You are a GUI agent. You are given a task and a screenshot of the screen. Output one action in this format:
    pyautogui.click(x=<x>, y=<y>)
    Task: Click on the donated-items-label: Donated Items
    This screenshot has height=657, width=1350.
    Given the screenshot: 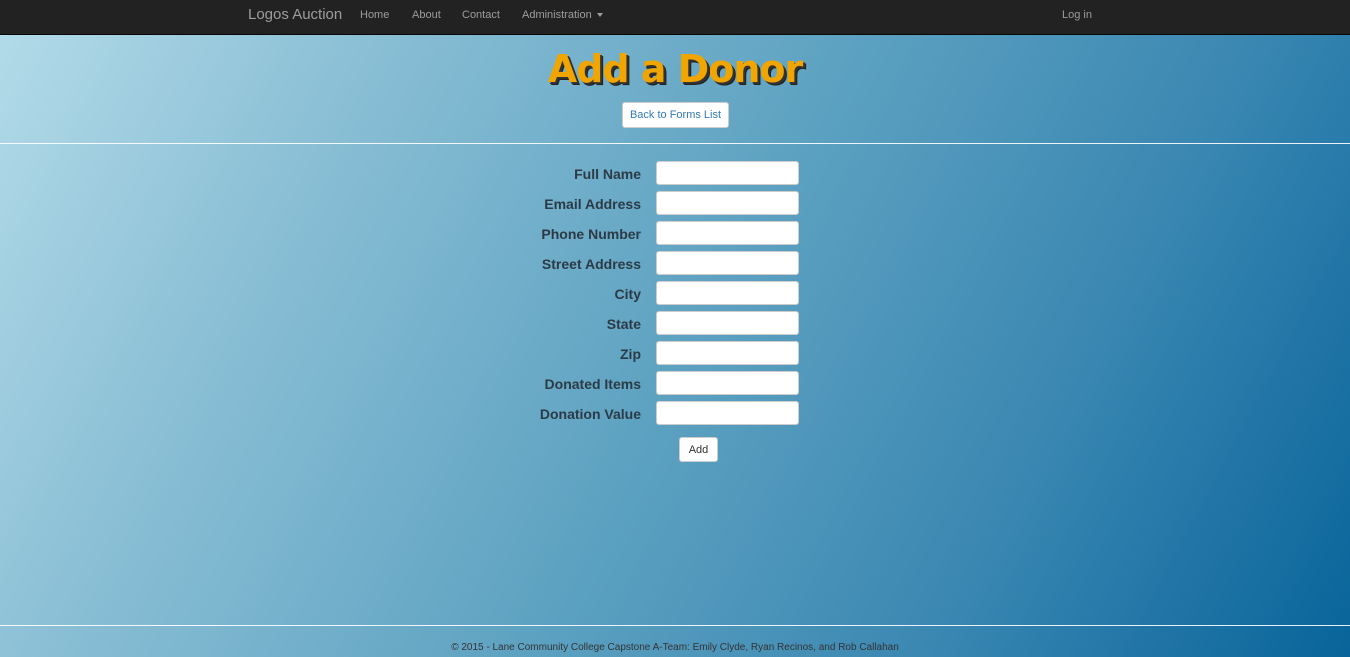 What is the action you would take?
    pyautogui.click(x=592, y=384)
    